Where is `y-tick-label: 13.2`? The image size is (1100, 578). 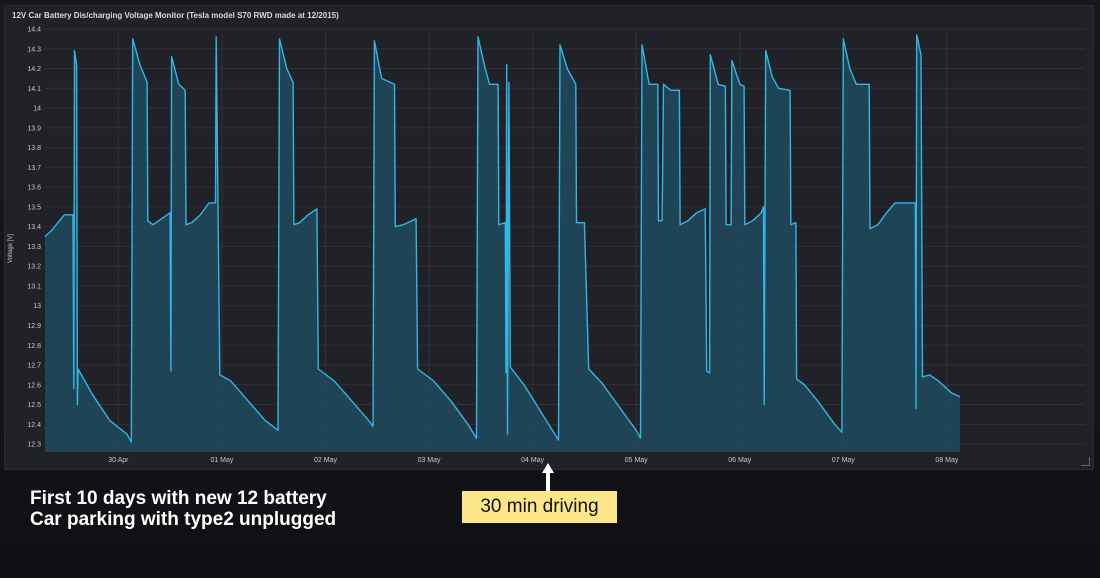
y-tick-label: 13.2 is located at coordinates (34, 267).